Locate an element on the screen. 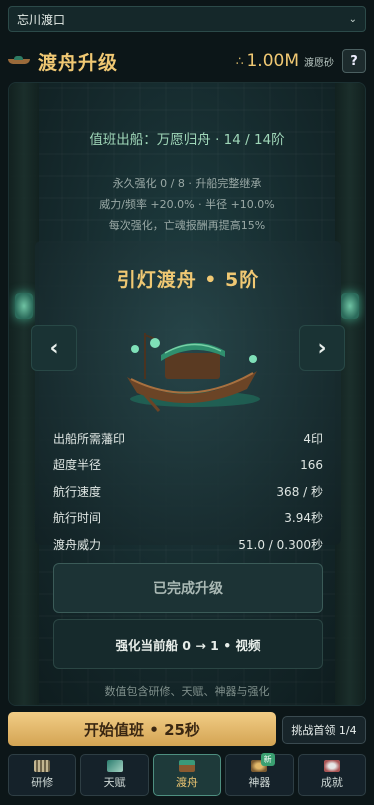 This screenshot has width=374, height=805. medal-icon is located at coordinates (331, 766).